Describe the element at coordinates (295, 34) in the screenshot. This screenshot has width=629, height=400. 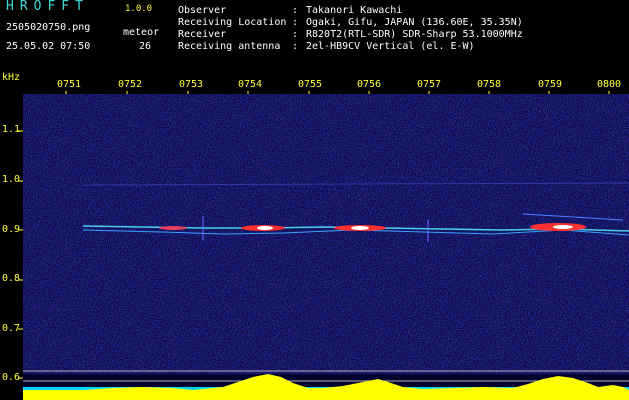
I see `info-sep-receiver: :` at that location.